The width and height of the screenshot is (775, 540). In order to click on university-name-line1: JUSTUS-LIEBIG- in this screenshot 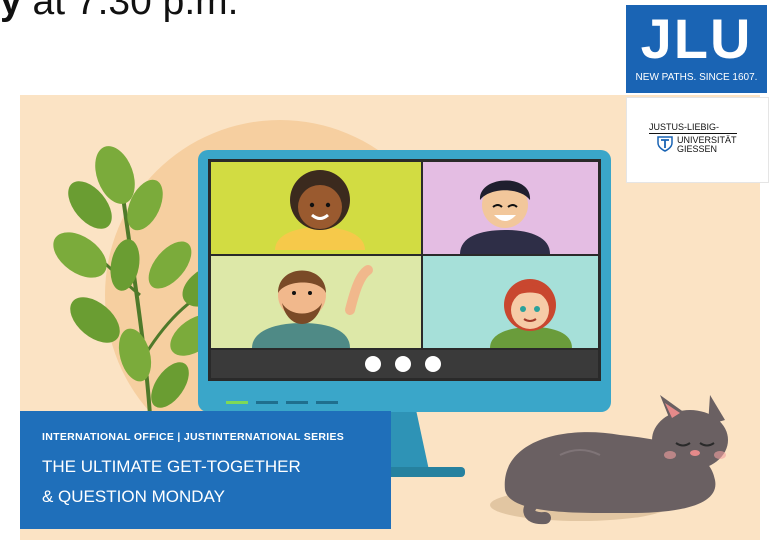, I will do `click(684, 127)`.